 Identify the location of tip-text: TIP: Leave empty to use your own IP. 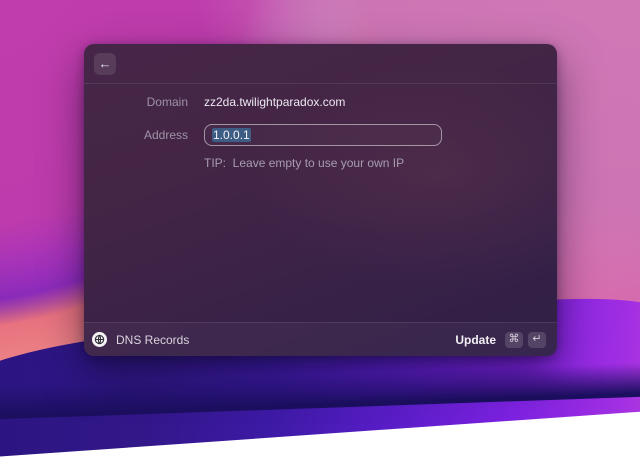
(304, 163).